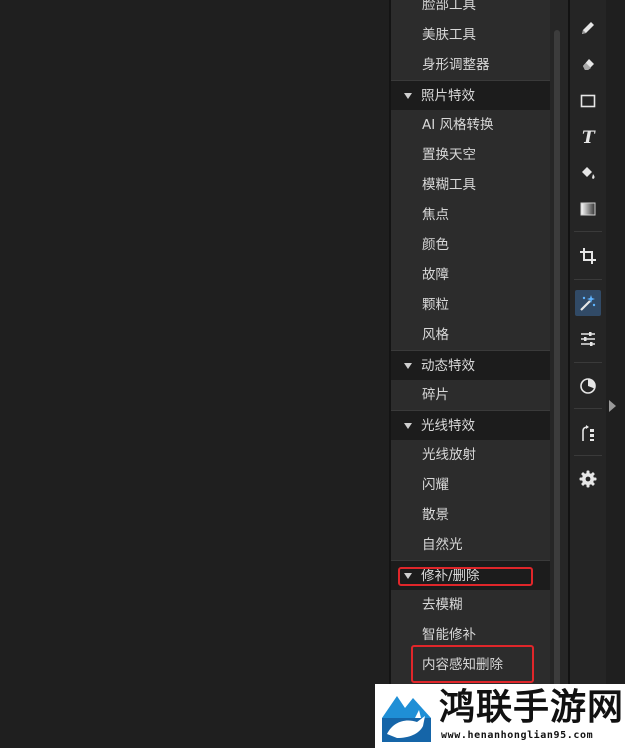 This screenshot has height=748, width=625. I want to click on panel-item-label: 脸部工具, so click(449, 6).